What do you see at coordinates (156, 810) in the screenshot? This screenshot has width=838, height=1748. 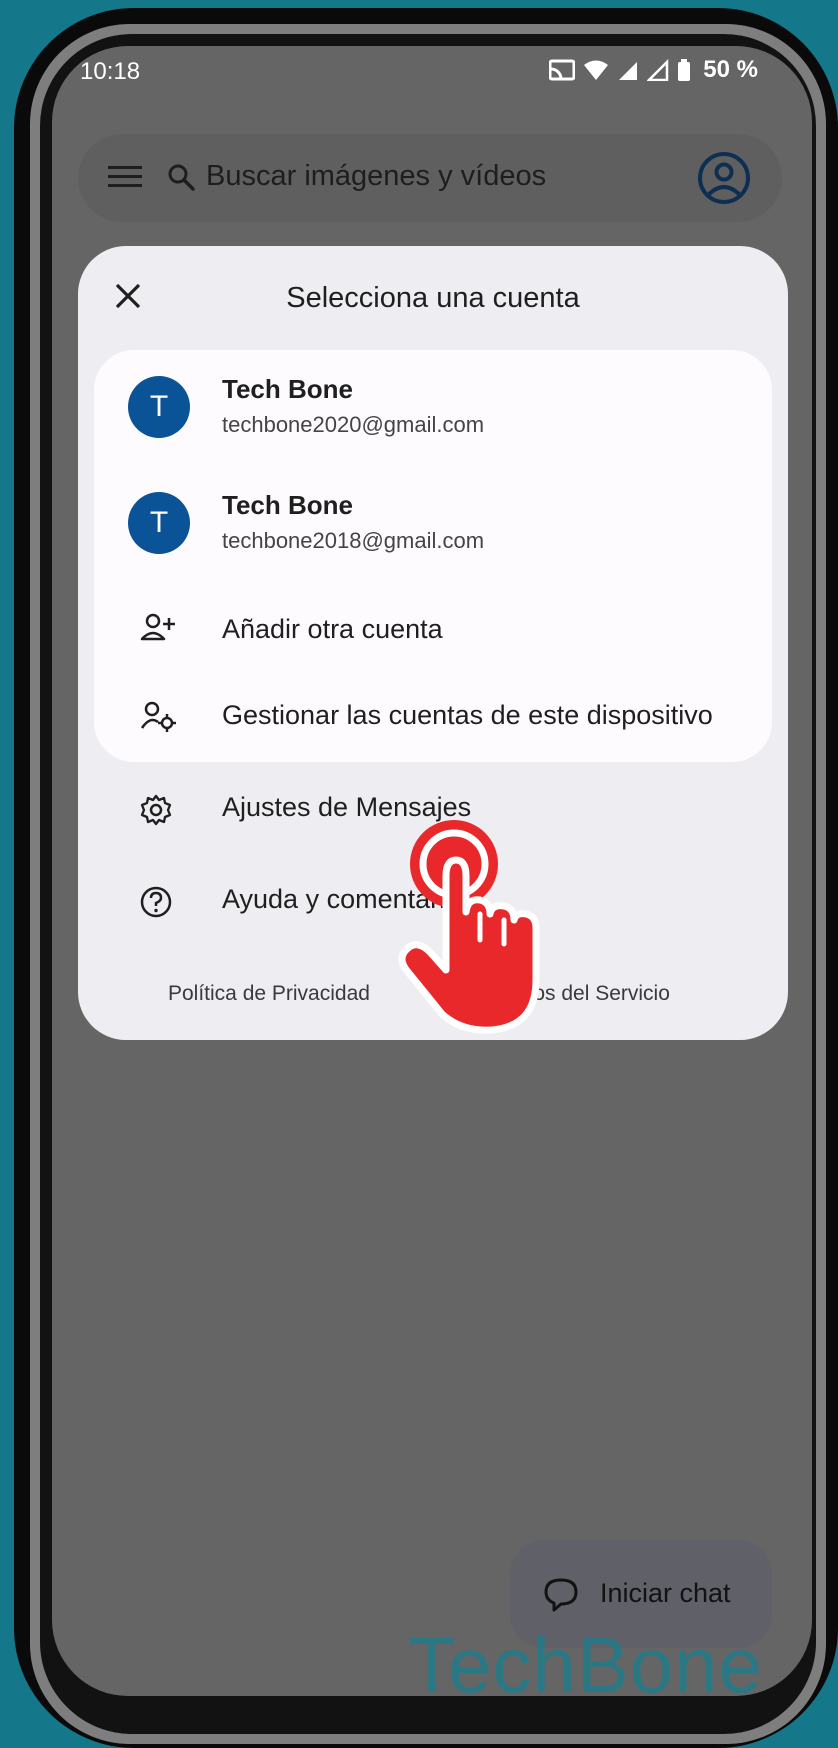 I see `gear-icon` at bounding box center [156, 810].